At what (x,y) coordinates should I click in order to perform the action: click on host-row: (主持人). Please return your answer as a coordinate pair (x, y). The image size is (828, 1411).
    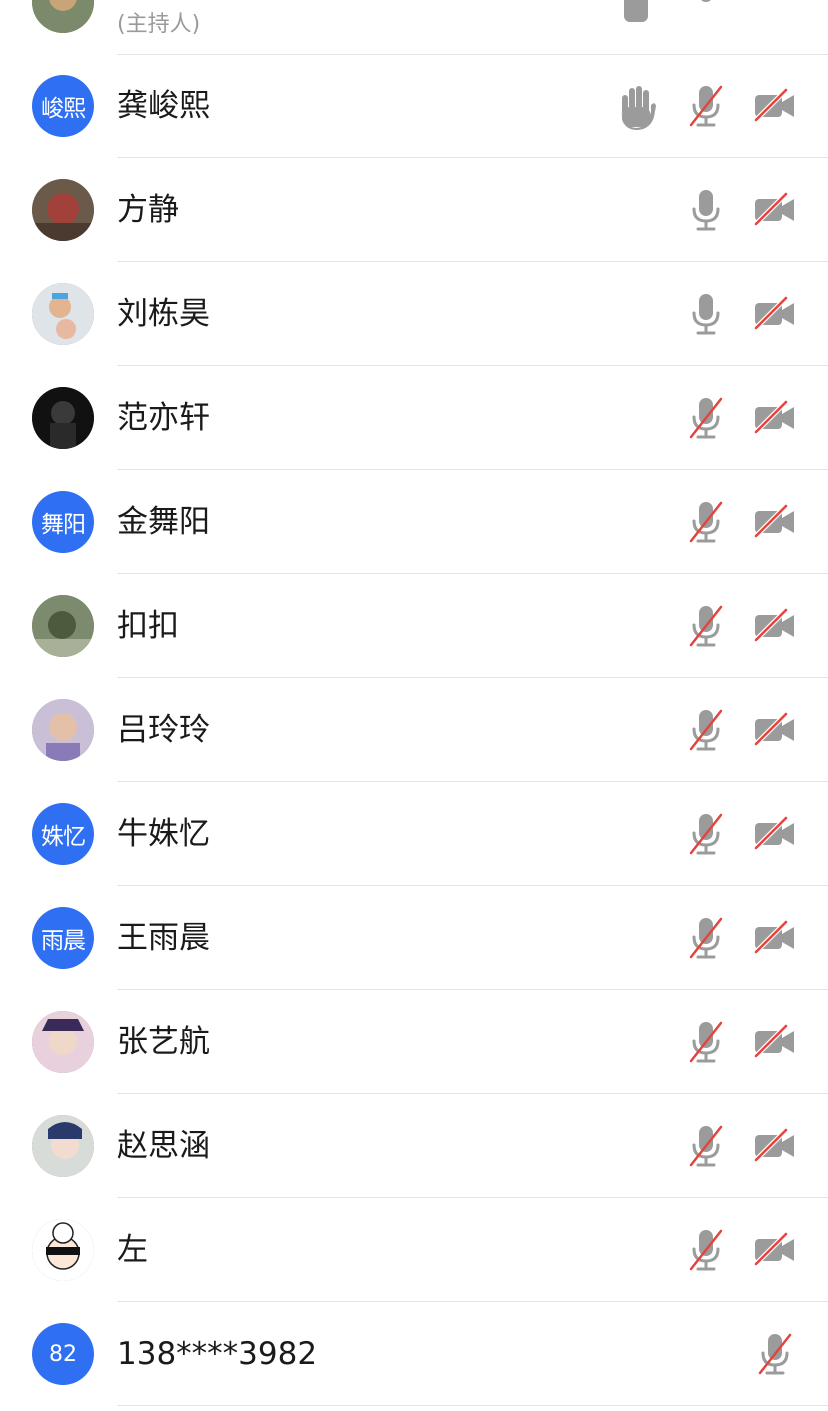
    Looking at the image, I should click on (414, 27).